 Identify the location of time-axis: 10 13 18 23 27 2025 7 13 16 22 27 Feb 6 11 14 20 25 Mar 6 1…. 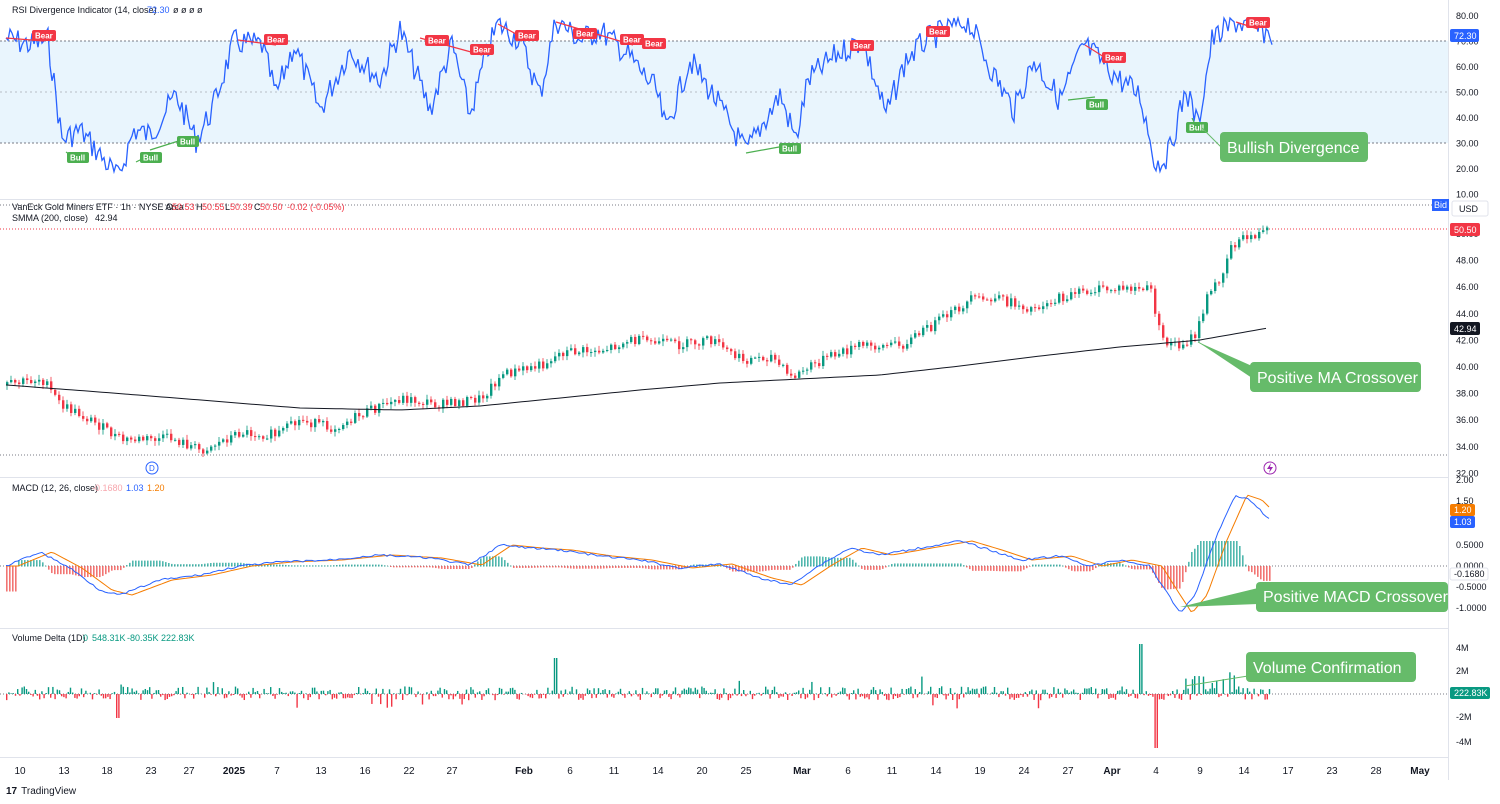
(722, 771).